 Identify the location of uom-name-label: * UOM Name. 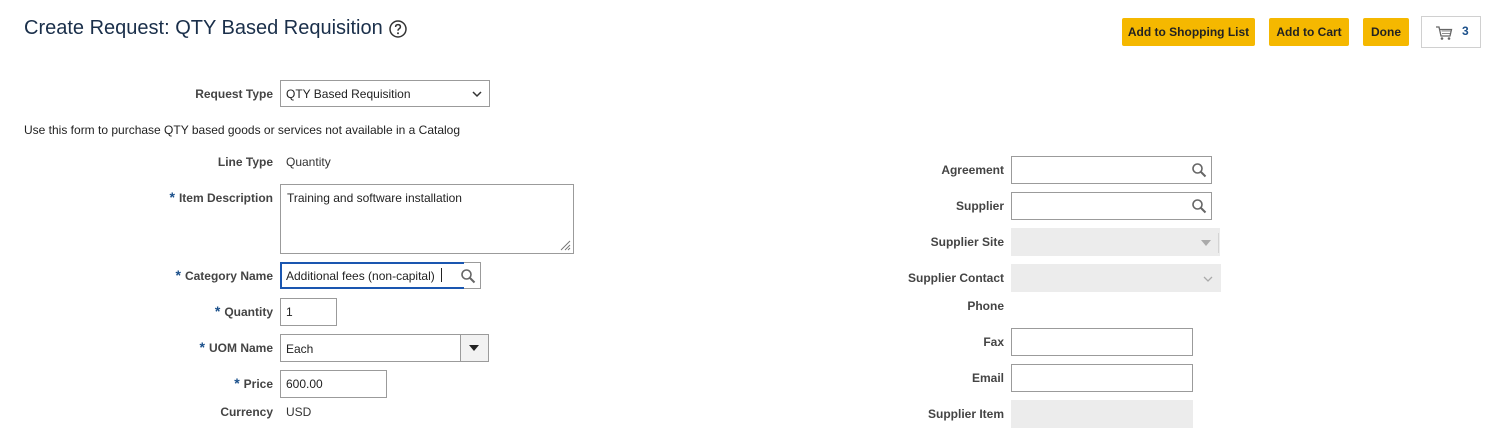
(236, 347).